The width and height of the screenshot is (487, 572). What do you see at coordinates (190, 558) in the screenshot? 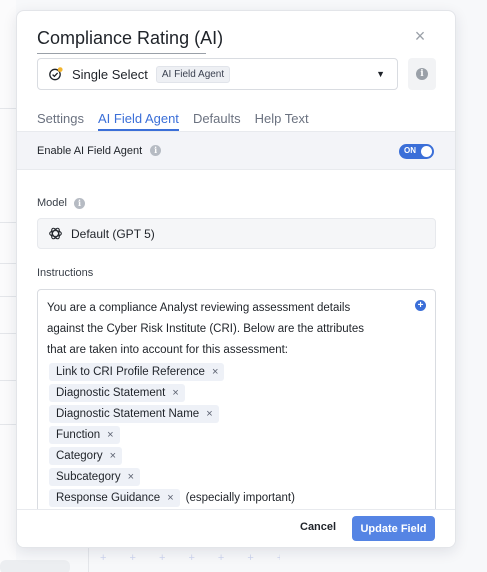
I see `background-grid-dots: + + + + + + + +` at bounding box center [190, 558].